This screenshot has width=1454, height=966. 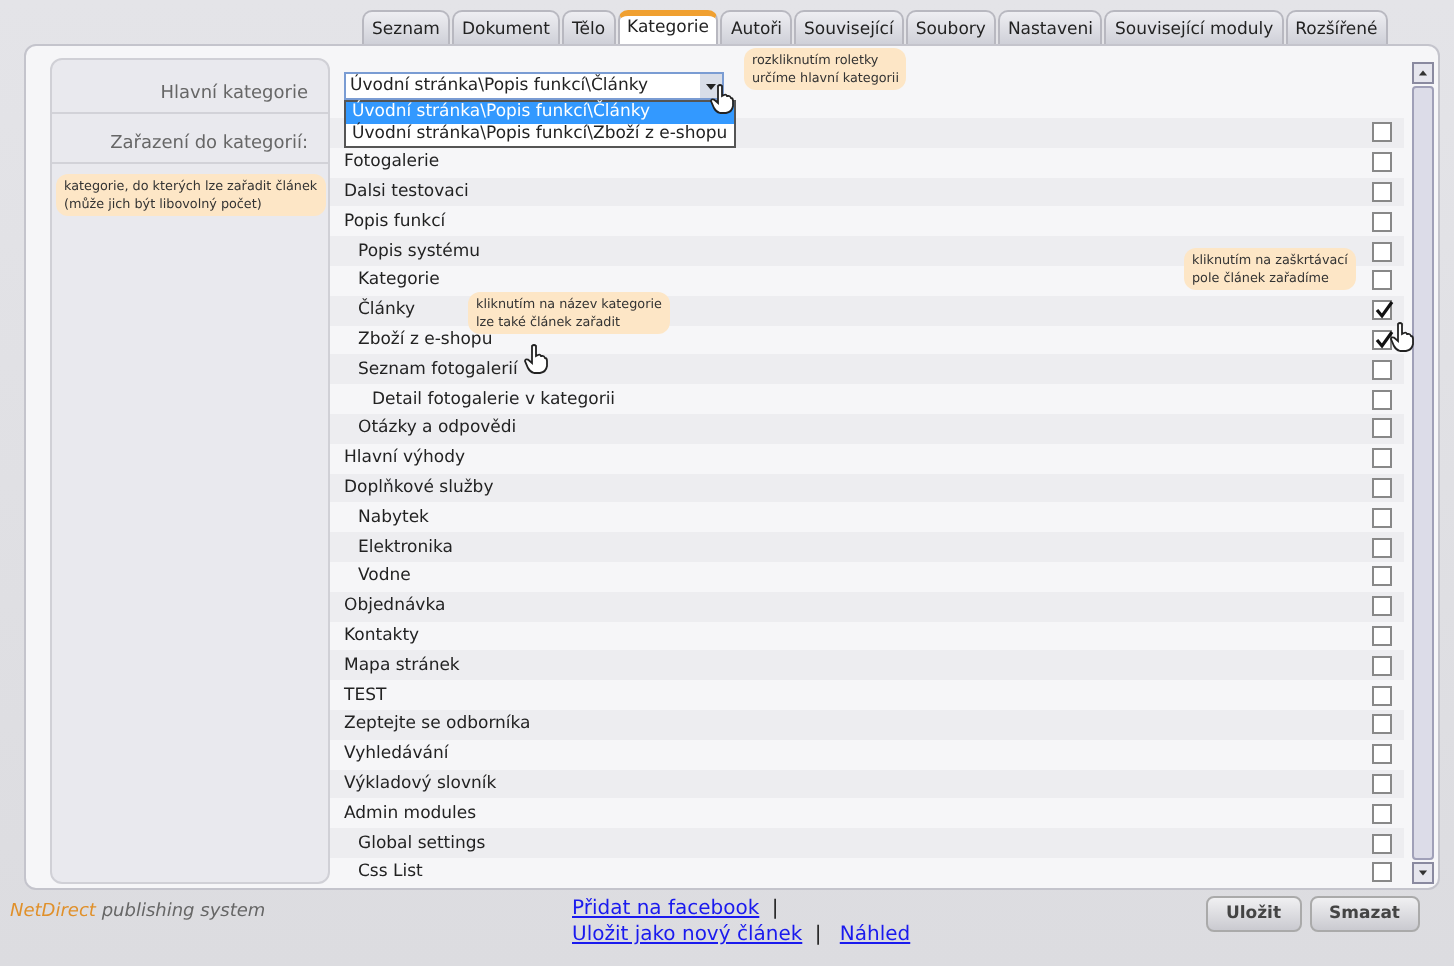 What do you see at coordinates (1423, 873) in the screenshot?
I see `scroll-down-icon` at bounding box center [1423, 873].